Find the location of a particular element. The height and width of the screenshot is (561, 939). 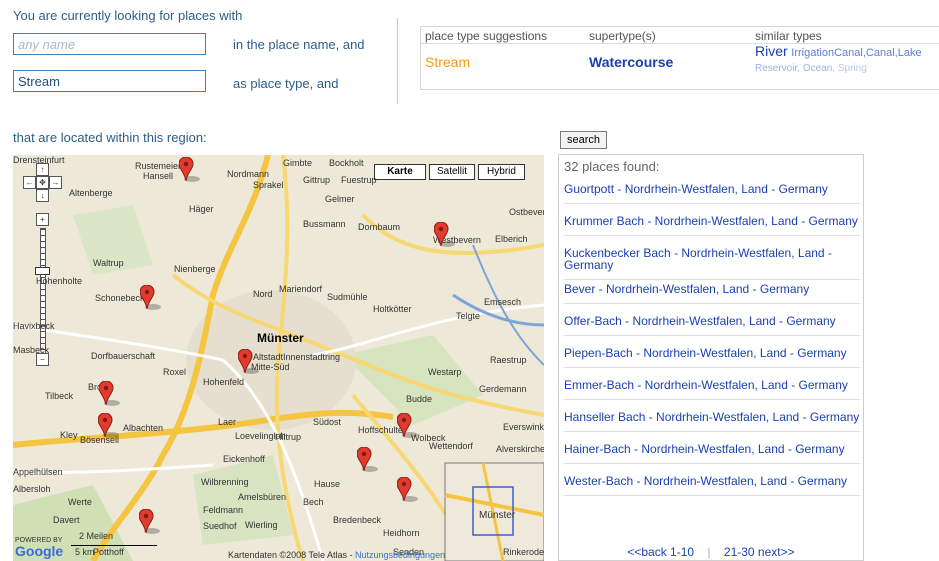

map-place-label: Nord is located at coordinates (263, 294).